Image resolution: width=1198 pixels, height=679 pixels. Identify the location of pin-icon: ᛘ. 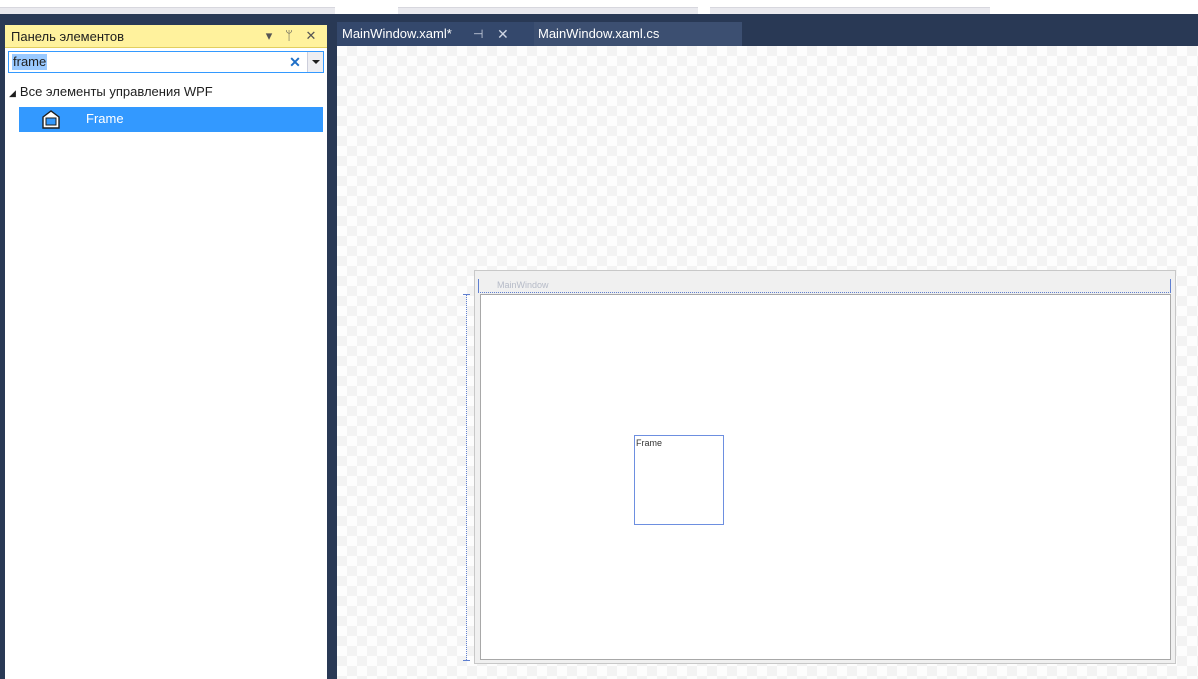
(289, 36).